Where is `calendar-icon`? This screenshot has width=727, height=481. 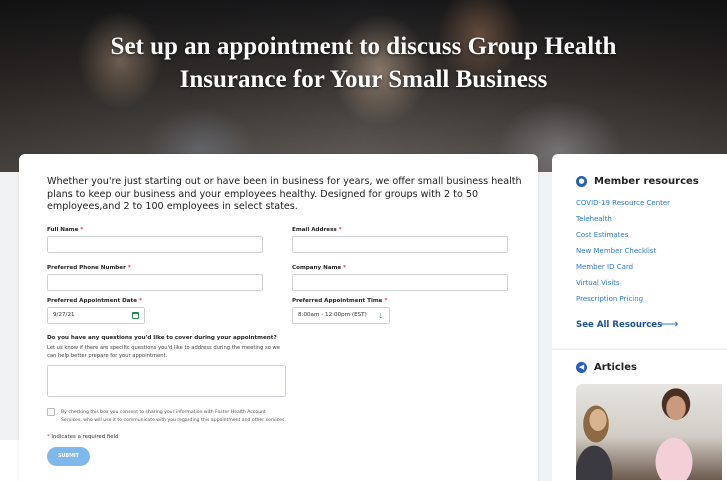
calendar-icon is located at coordinates (135, 315).